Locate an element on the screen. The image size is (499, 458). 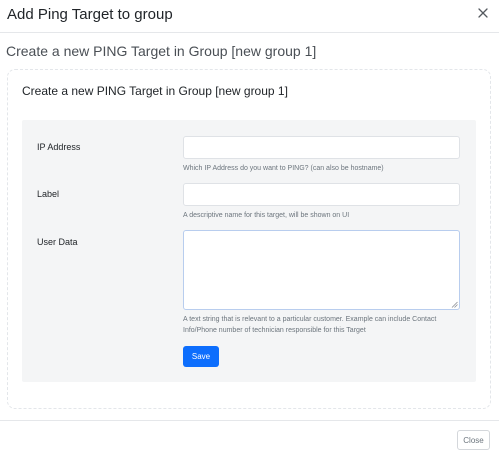
close-icon is located at coordinates (483, 13).